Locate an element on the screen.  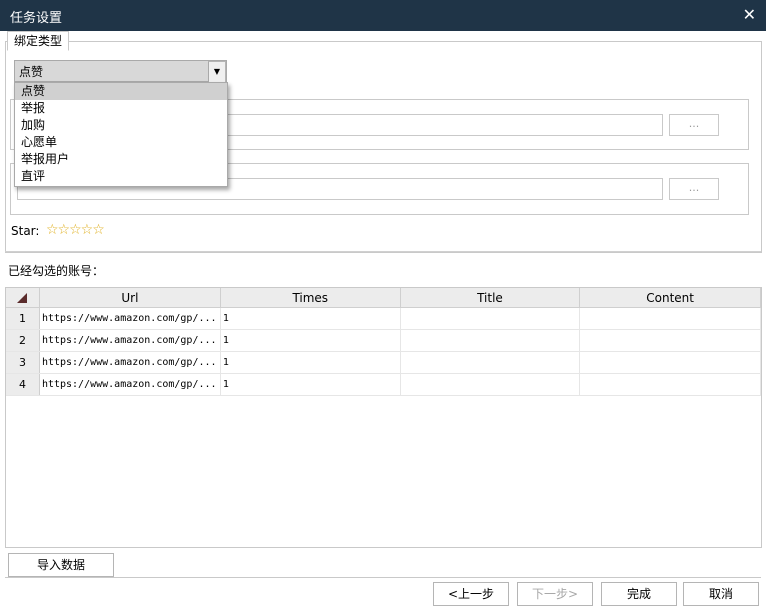
close-icon: ✕ is located at coordinates (749, 14).